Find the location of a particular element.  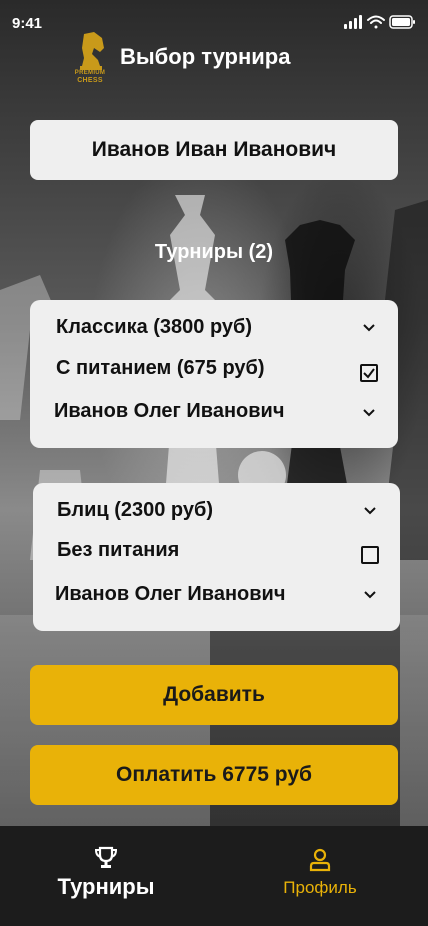

add-tournament-button: Добавить is located at coordinates (214, 695).